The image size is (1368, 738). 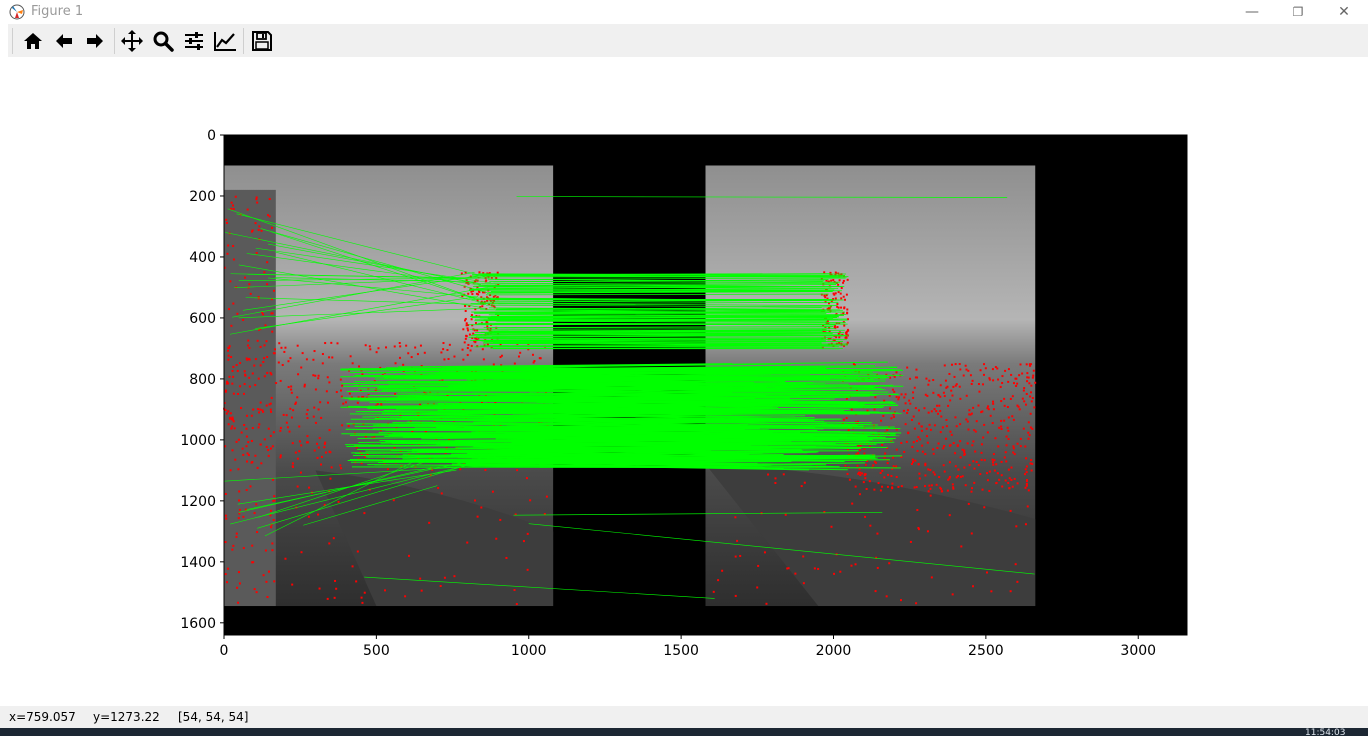 What do you see at coordinates (194, 41) in the screenshot?
I see `configure-subplots-button` at bounding box center [194, 41].